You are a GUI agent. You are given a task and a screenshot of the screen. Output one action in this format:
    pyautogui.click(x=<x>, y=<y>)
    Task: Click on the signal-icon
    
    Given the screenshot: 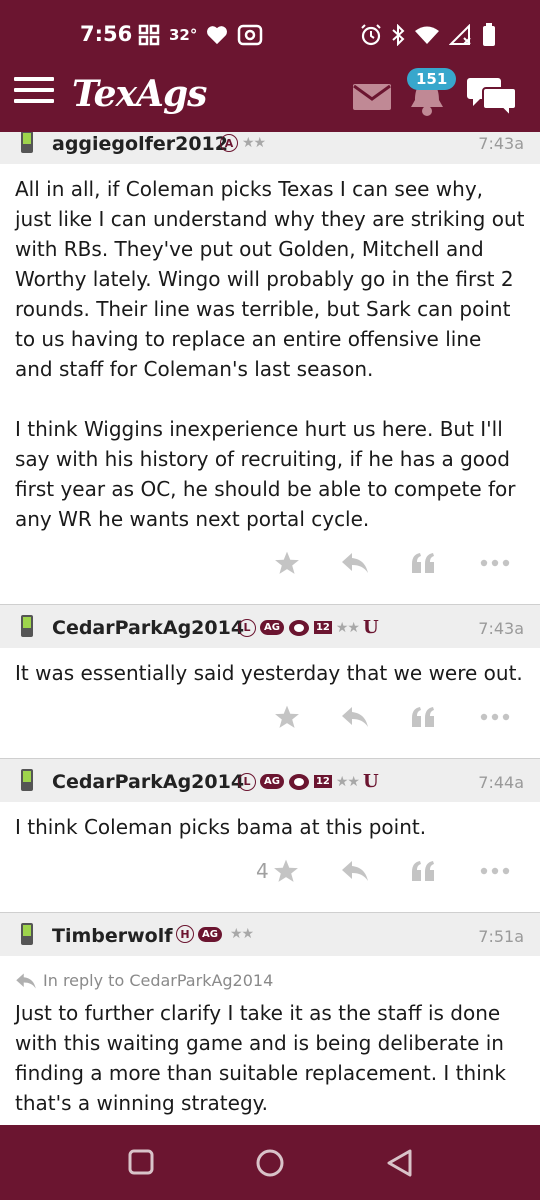 What is the action you would take?
    pyautogui.click(x=460, y=34)
    